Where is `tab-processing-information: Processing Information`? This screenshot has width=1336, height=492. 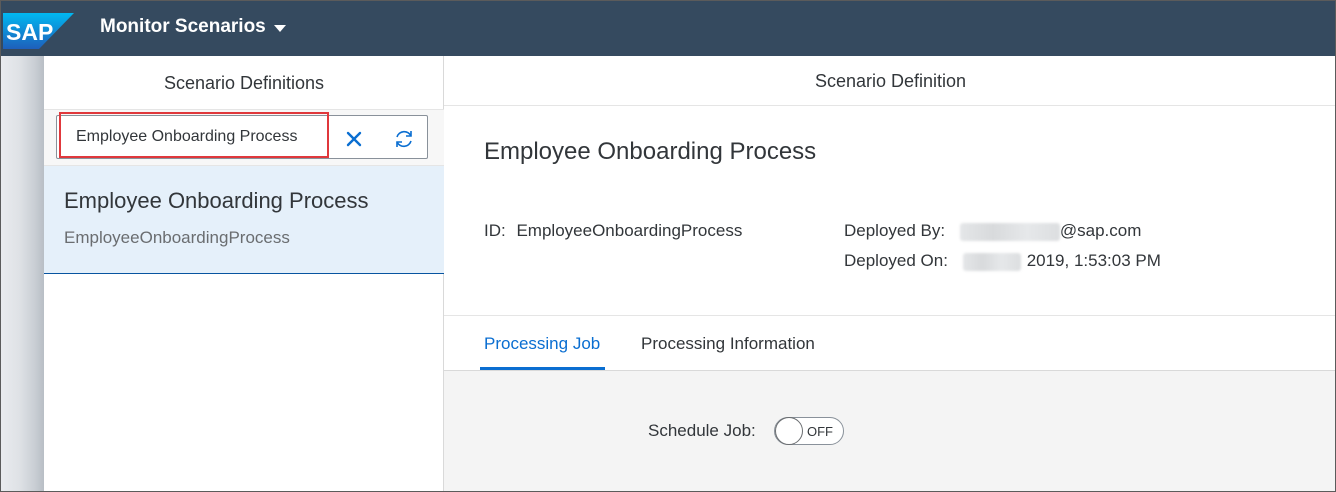 tab-processing-information: Processing Information is located at coordinates (728, 344).